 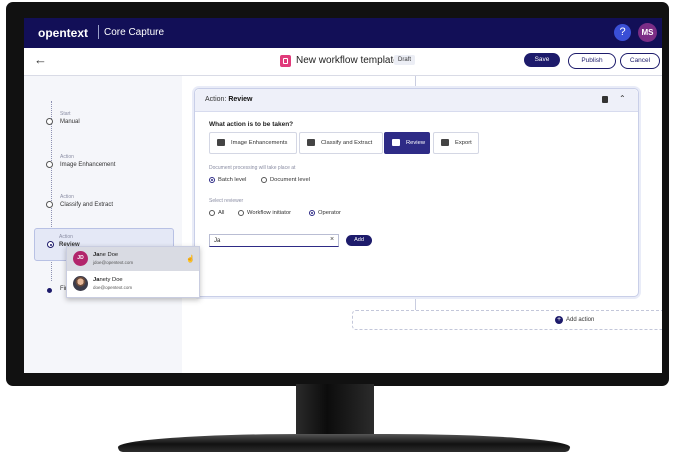 What do you see at coordinates (216, 99) in the screenshot?
I see `panel-title-prefix: Action:` at bounding box center [216, 99].